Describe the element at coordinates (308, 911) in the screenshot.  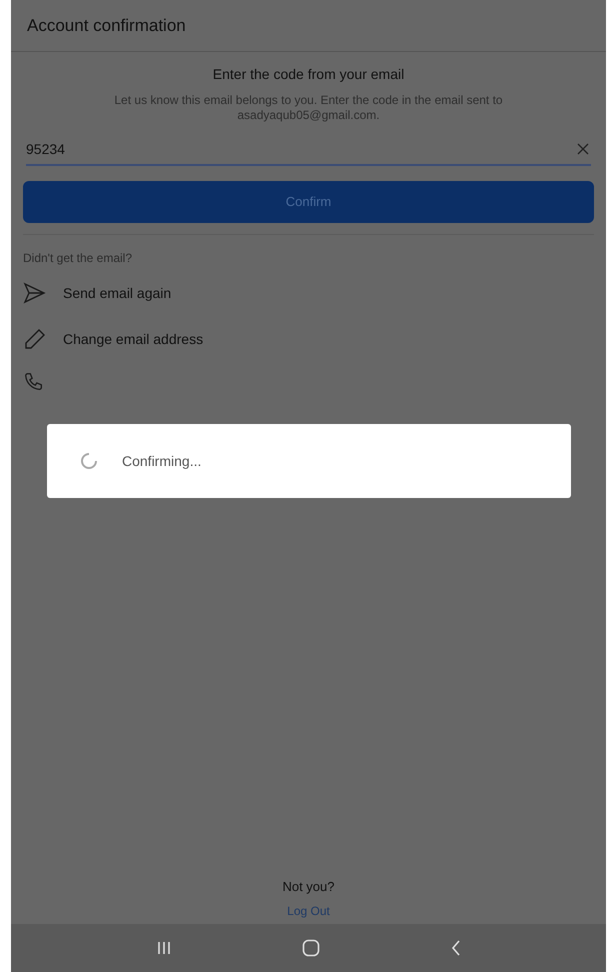
I see `log-out-link: Log Out` at that location.